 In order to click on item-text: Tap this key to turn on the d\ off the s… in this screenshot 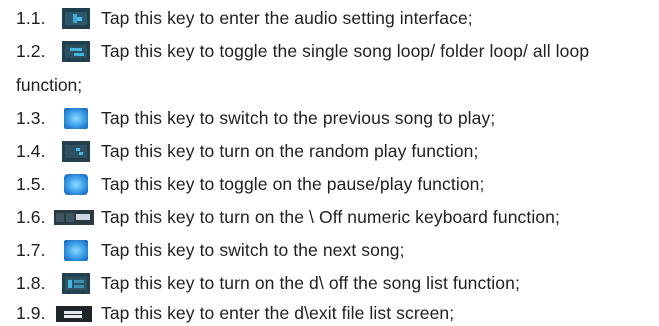, I will do `click(310, 282)`.